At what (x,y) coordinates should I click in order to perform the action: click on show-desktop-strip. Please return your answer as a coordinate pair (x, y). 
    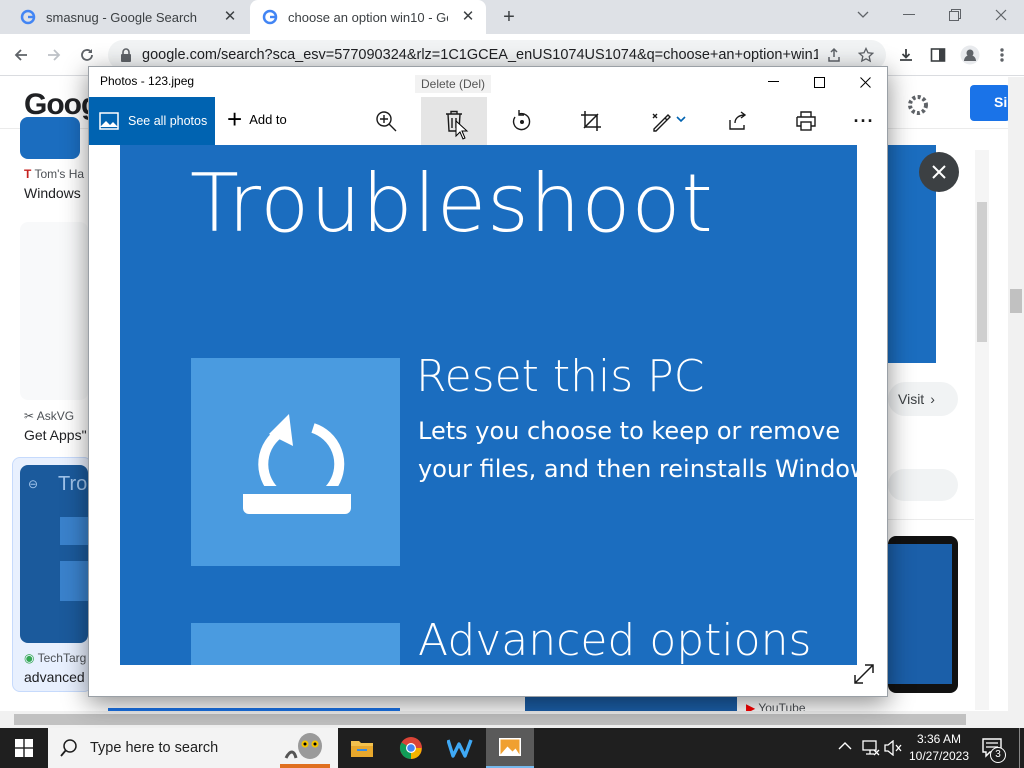
    Looking at the image, I should click on (1019, 748).